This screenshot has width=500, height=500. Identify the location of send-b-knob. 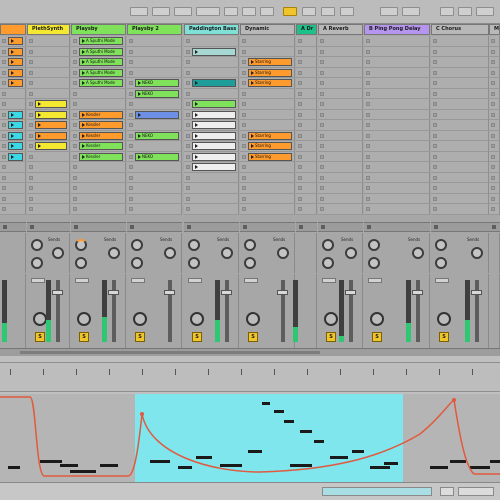
(418, 253).